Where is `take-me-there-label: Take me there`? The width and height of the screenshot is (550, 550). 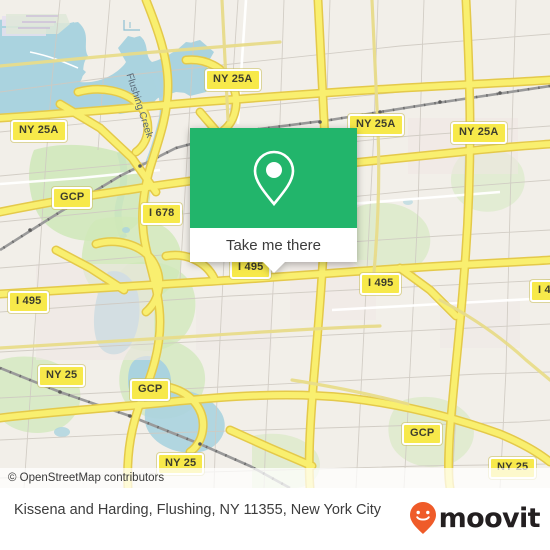 take-me-there-label: Take me there is located at coordinates (273, 245).